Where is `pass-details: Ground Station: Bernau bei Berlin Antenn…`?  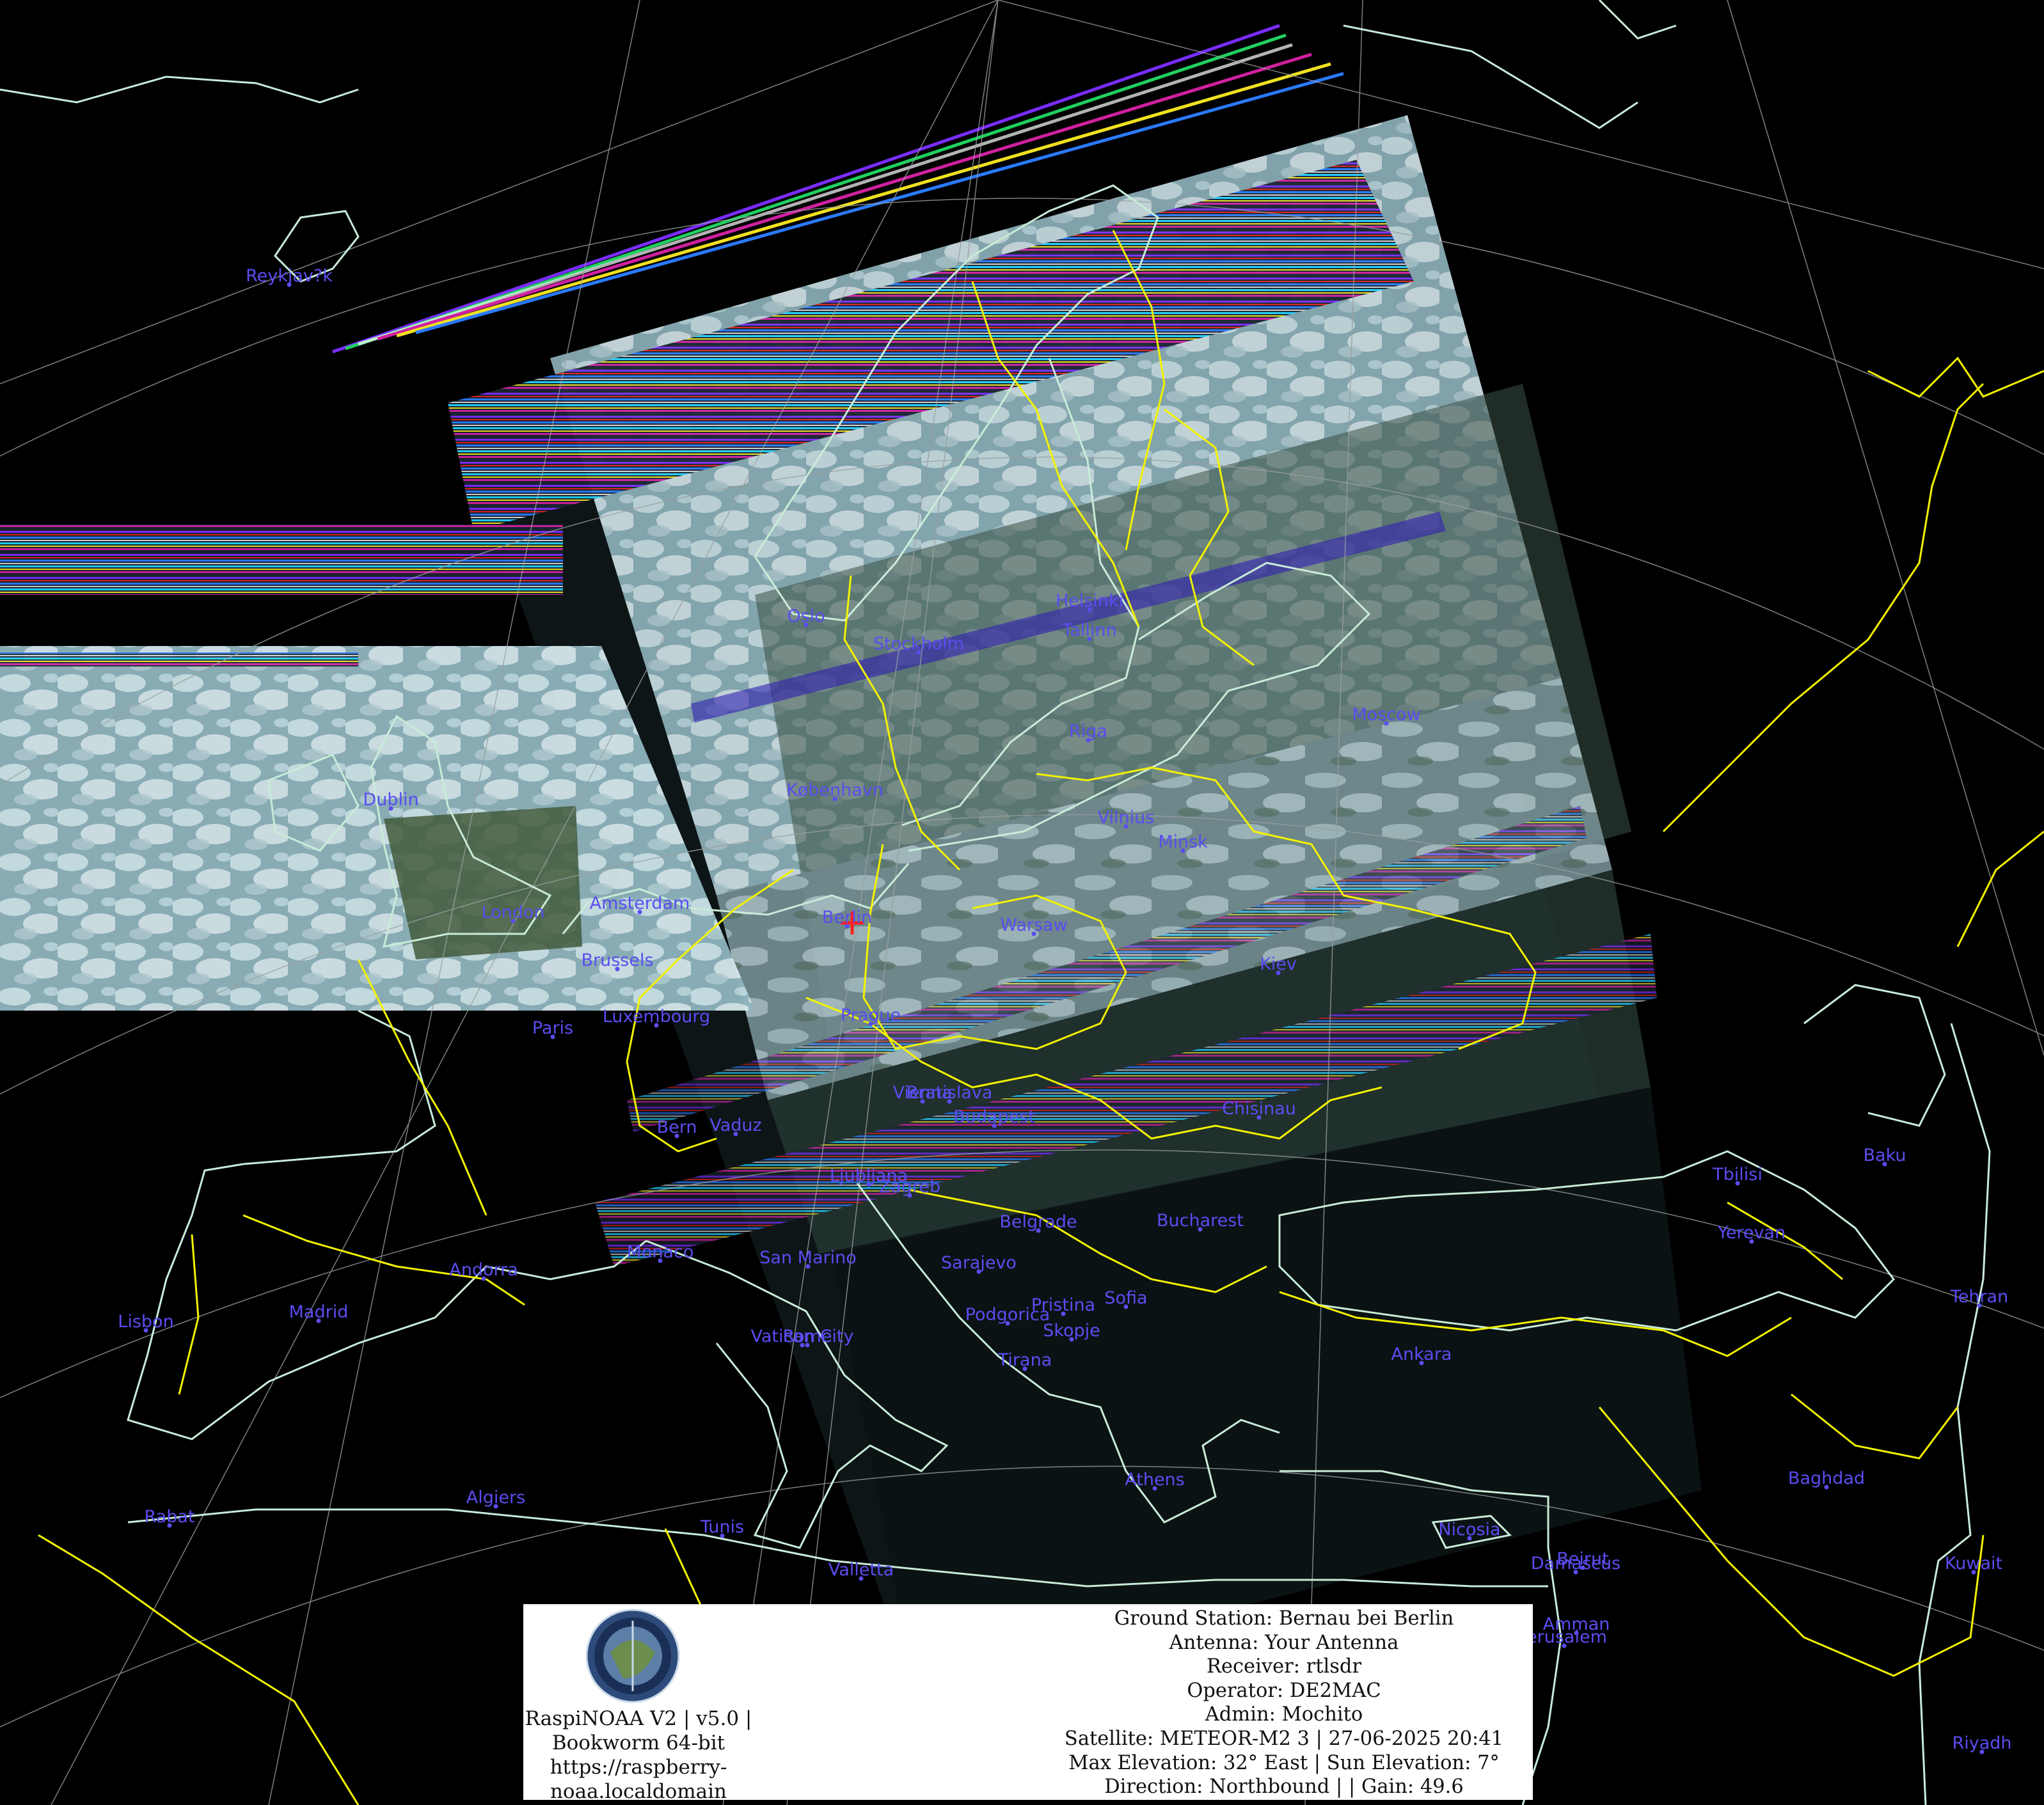
pass-details: Ground Station: Bernau bei Berlin Antenn… is located at coordinates (1284, 1703).